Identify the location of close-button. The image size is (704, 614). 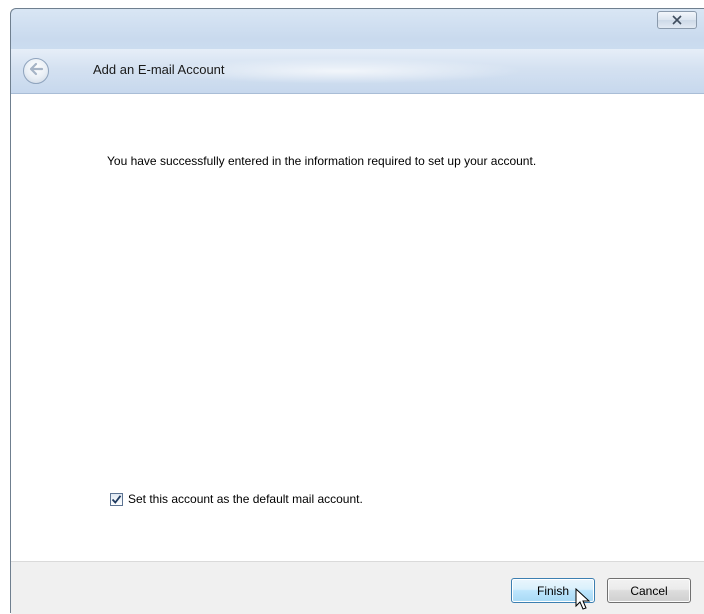
(677, 20).